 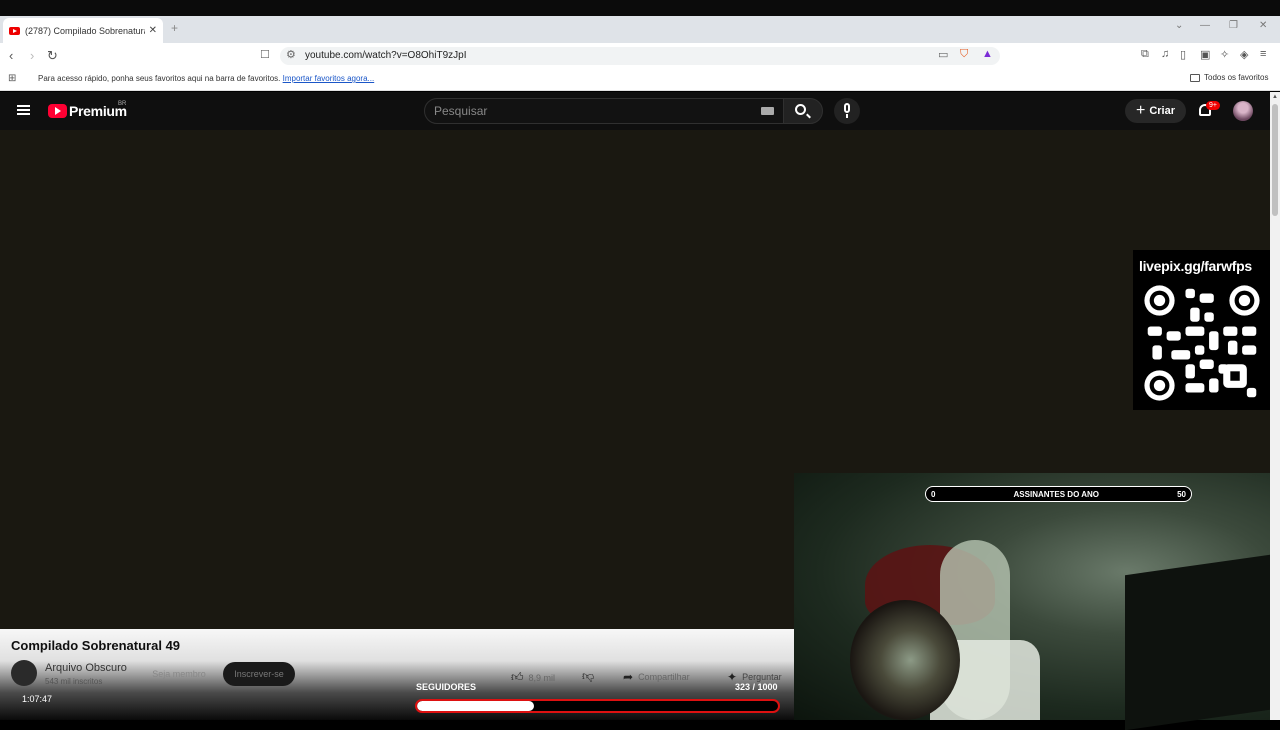 I want to click on thumbs-up-icon: 👍︎, so click(x=517, y=677).